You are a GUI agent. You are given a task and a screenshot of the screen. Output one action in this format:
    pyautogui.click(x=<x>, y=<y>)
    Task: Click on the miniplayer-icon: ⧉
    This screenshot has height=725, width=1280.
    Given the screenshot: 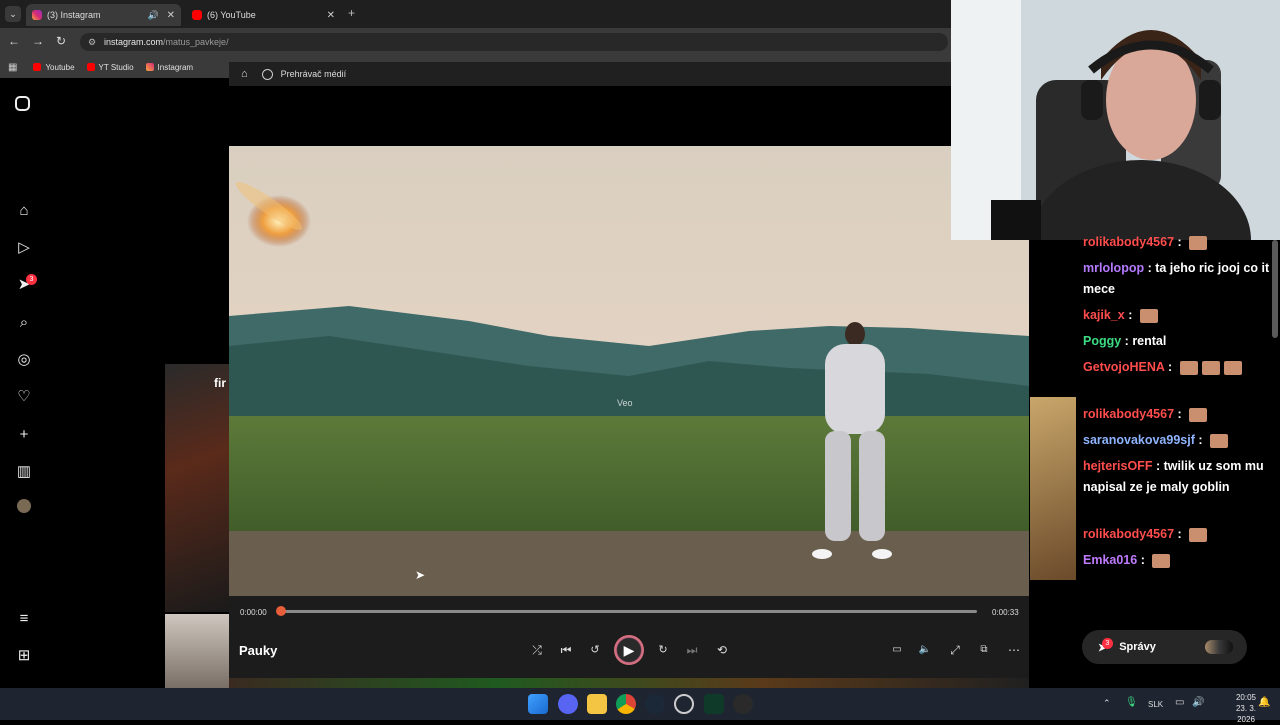 What is the action you would take?
    pyautogui.click(x=984, y=650)
    